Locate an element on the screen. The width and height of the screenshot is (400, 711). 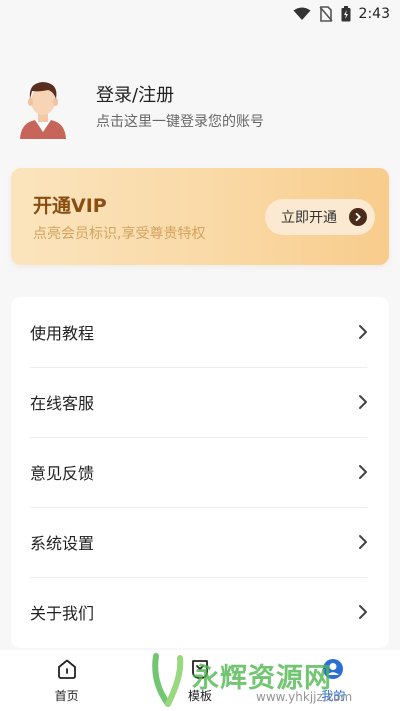
no-sim-icon is located at coordinates (325, 14).